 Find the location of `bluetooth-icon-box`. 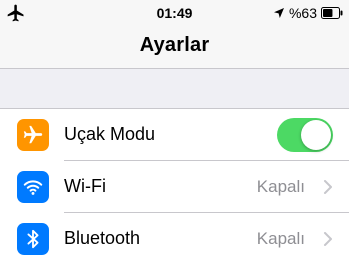

bluetooth-icon-box is located at coordinates (33, 239).